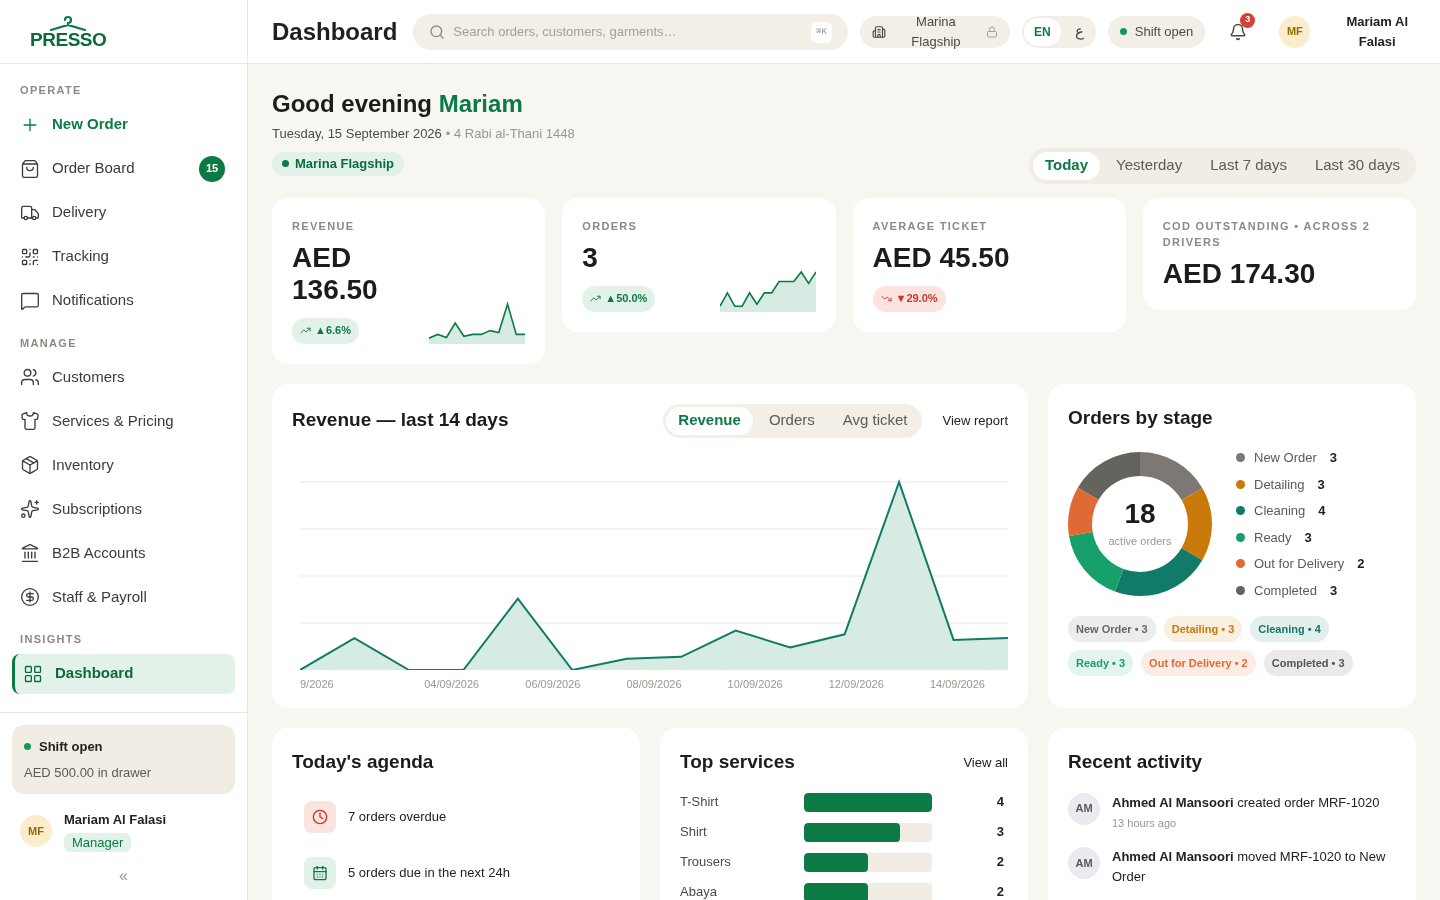 This screenshot has width=1440, height=900. Describe the element at coordinates (875, 420) in the screenshot. I see `metric-tab: Avg ticket` at that location.